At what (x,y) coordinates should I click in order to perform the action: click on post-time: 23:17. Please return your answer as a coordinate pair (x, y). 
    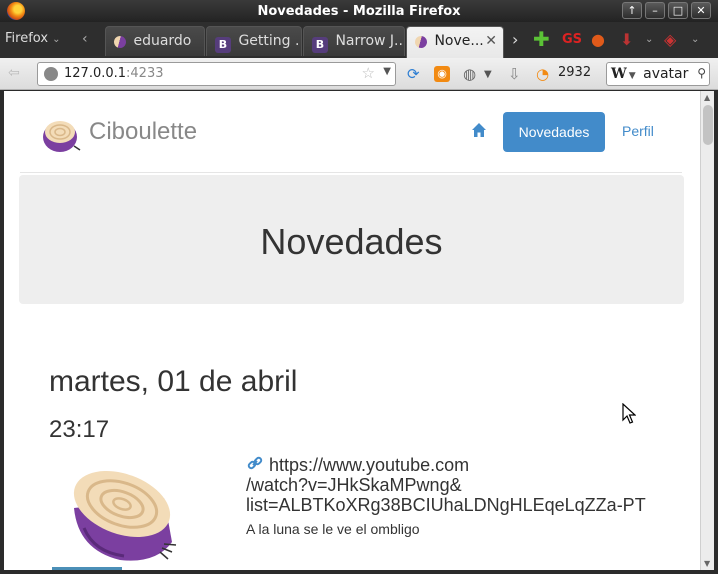
    Looking at the image, I should click on (79, 429).